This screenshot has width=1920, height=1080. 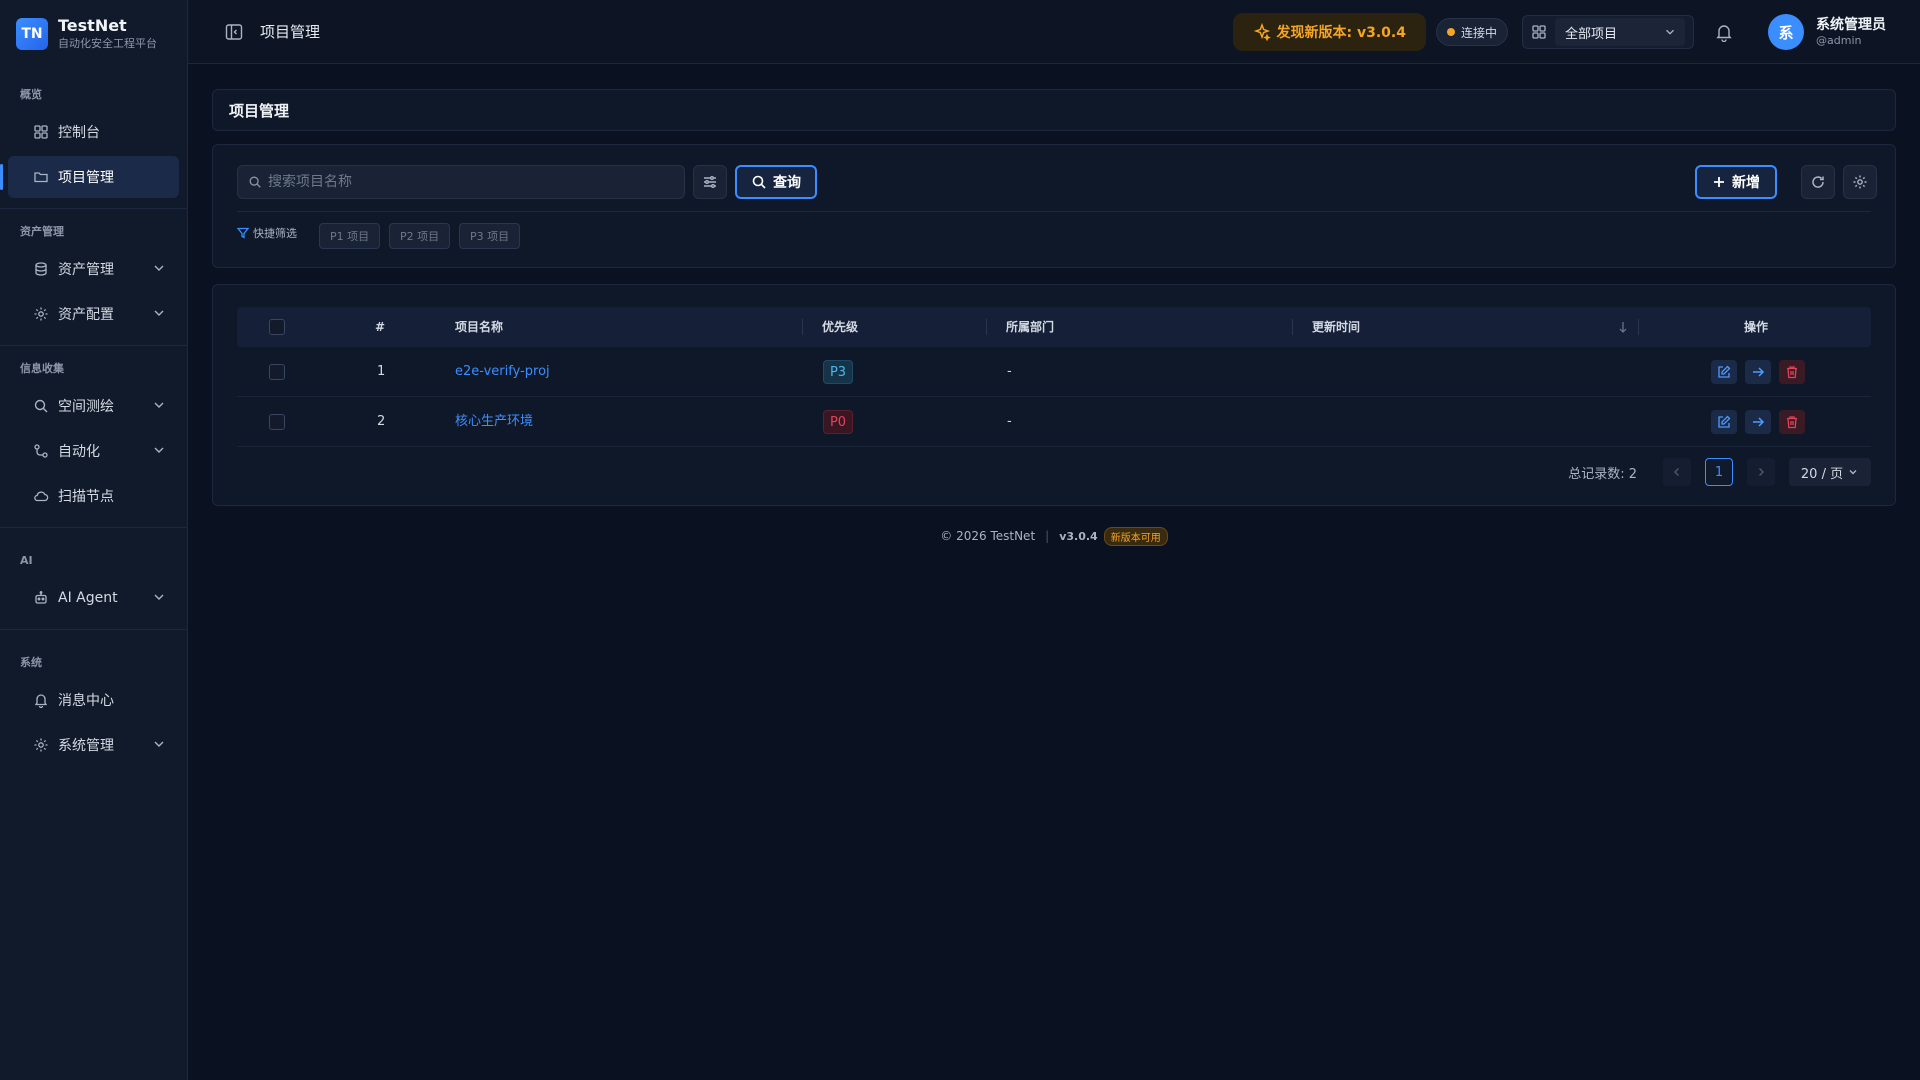 What do you see at coordinates (1078, 536) in the screenshot?
I see `version-label: v3.0.4` at bounding box center [1078, 536].